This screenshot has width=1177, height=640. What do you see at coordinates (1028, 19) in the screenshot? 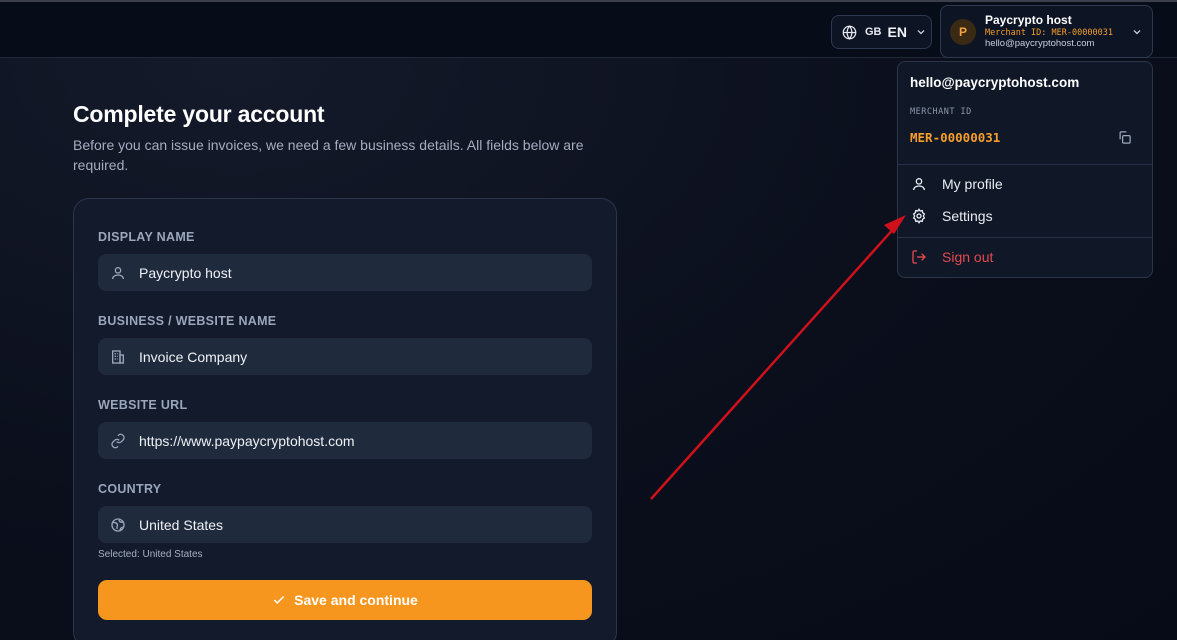
I see `account-name: Paycrypto host` at bounding box center [1028, 19].